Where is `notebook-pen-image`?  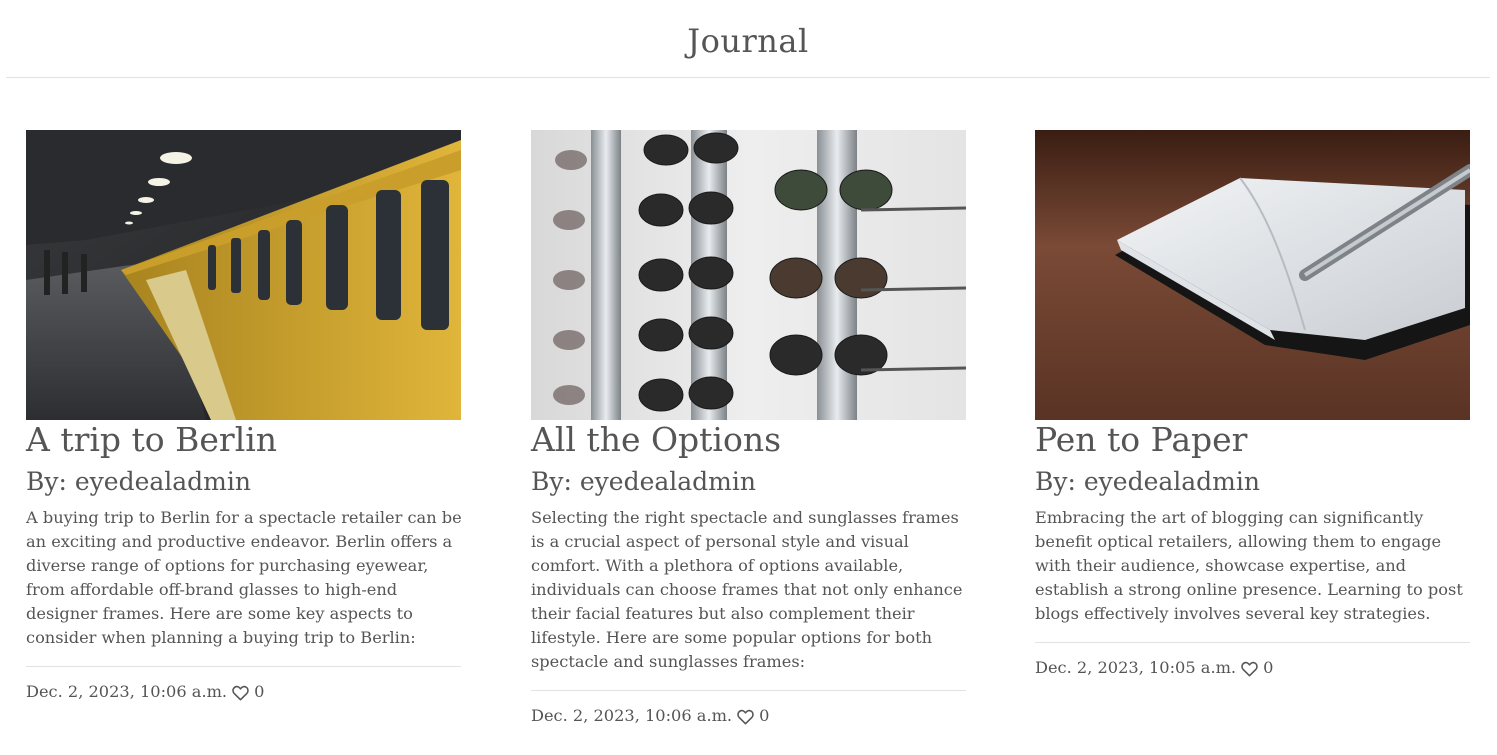
notebook-pen-image is located at coordinates (1252, 275).